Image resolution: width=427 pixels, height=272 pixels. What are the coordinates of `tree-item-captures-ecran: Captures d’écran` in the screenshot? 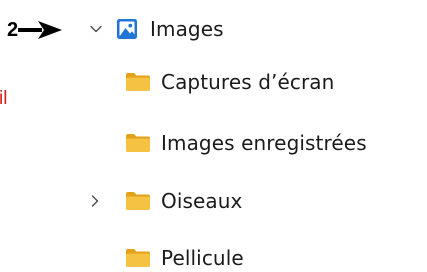 It's located at (229, 82).